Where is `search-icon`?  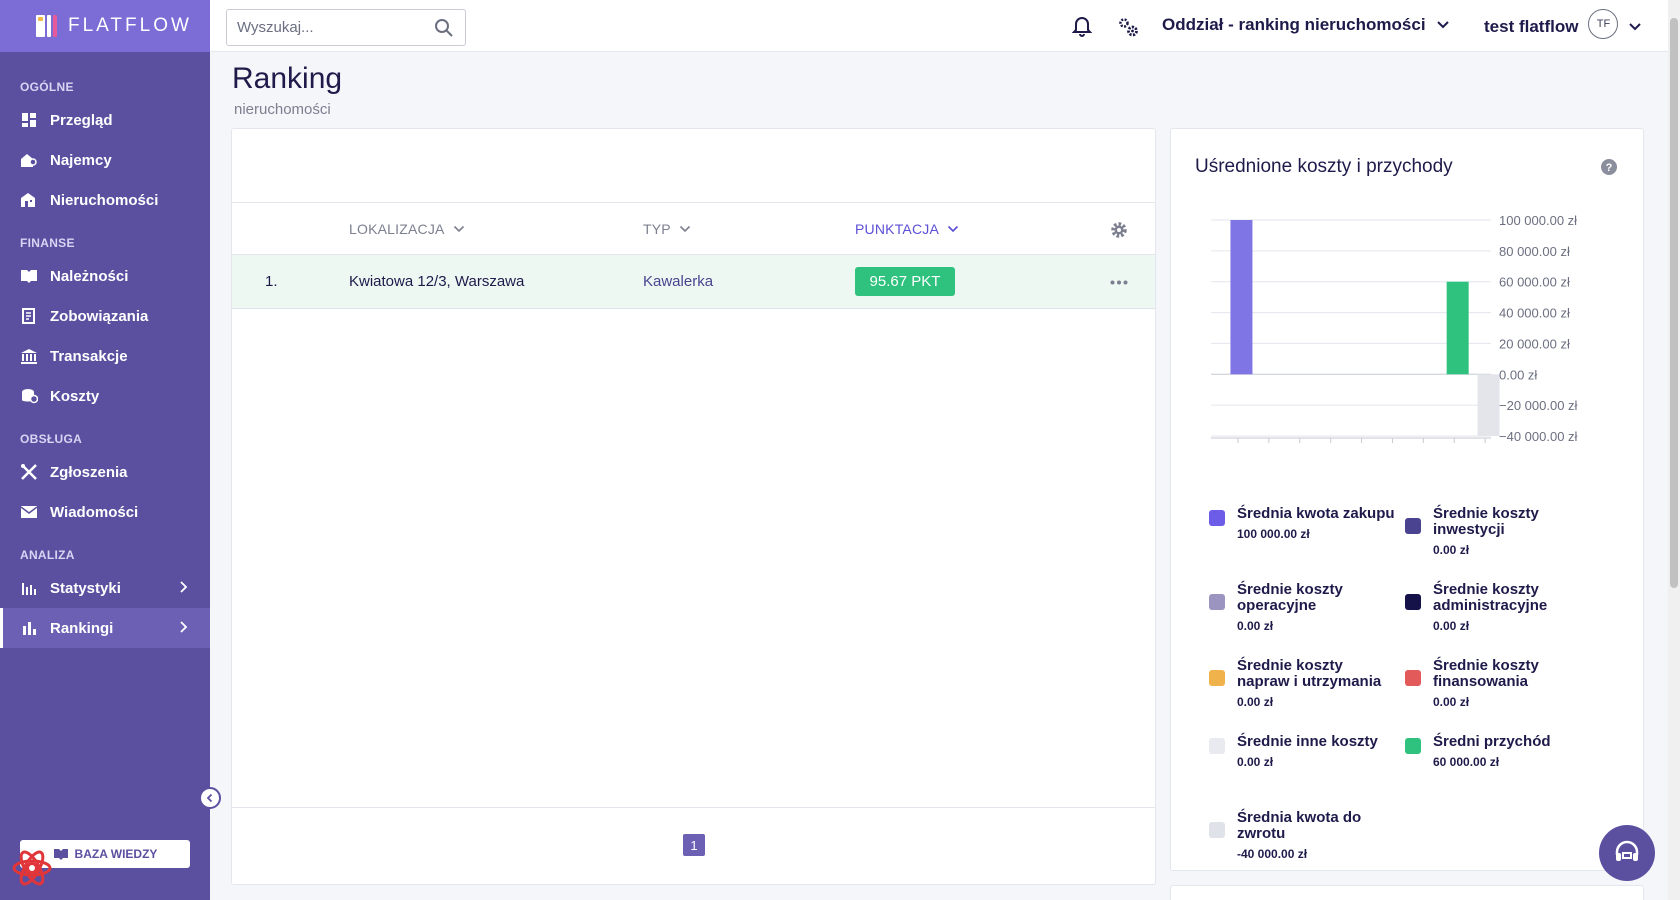
search-icon is located at coordinates (444, 28).